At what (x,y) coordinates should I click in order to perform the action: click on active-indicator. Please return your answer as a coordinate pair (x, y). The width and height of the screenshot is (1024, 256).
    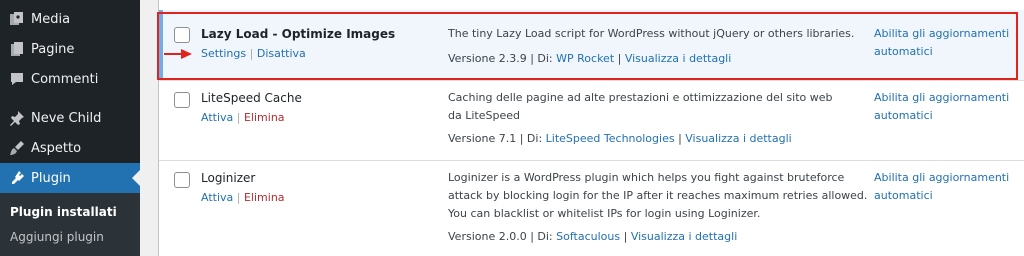
    Looking at the image, I should click on (161, 45).